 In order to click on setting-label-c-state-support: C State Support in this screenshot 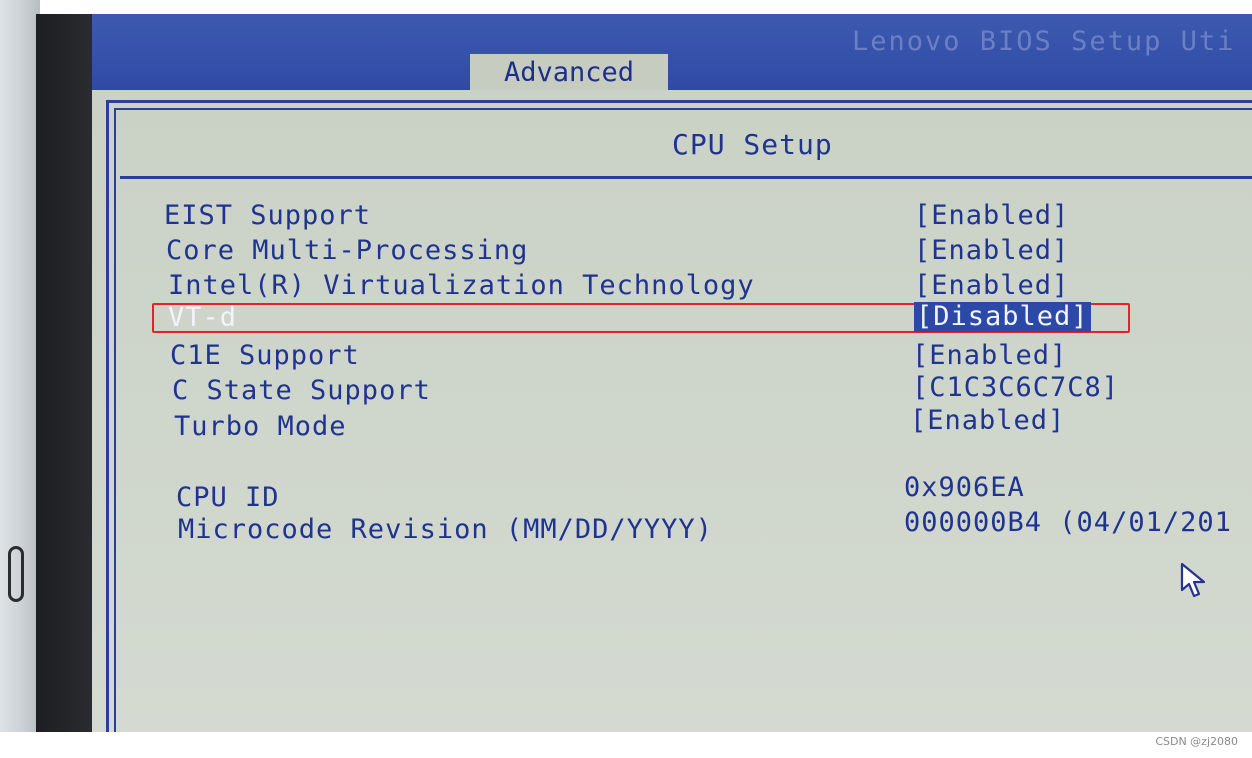, I will do `click(301, 390)`.